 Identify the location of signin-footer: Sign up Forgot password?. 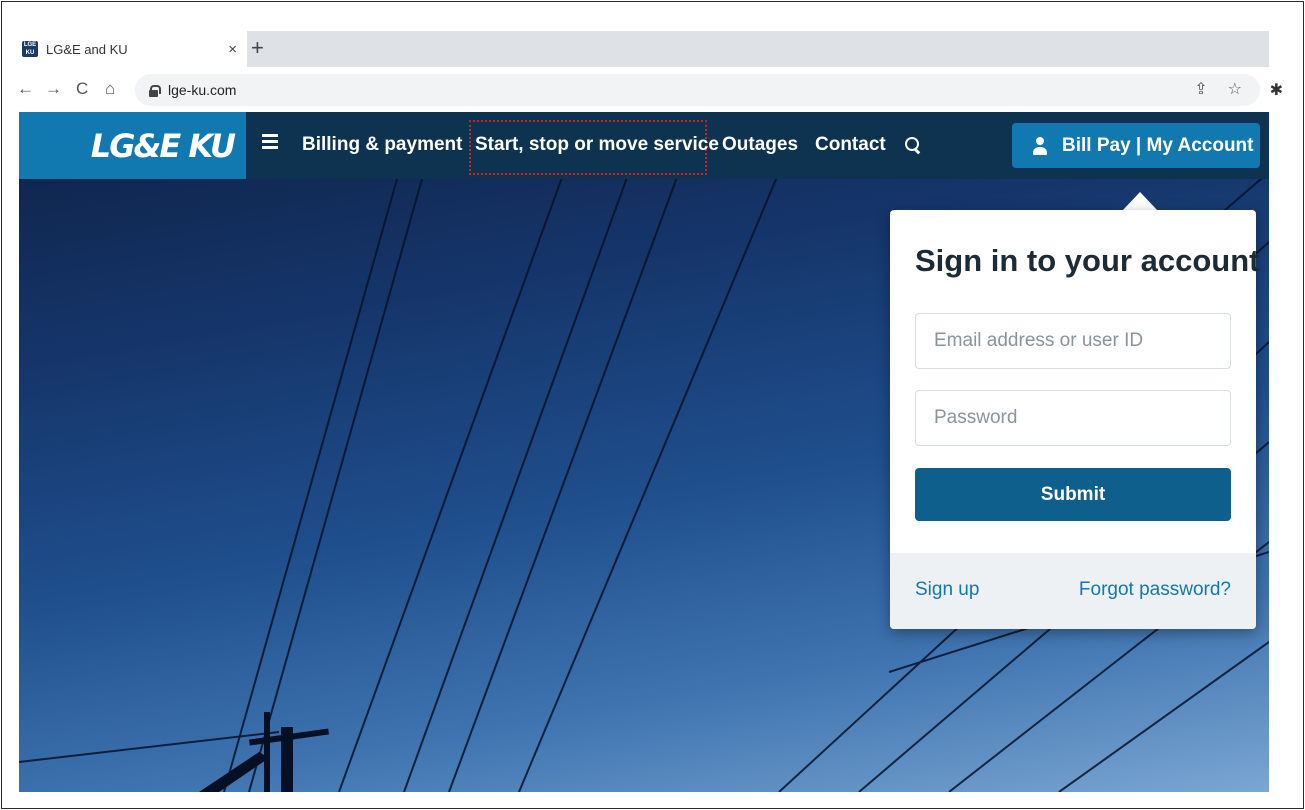
(1073, 591).